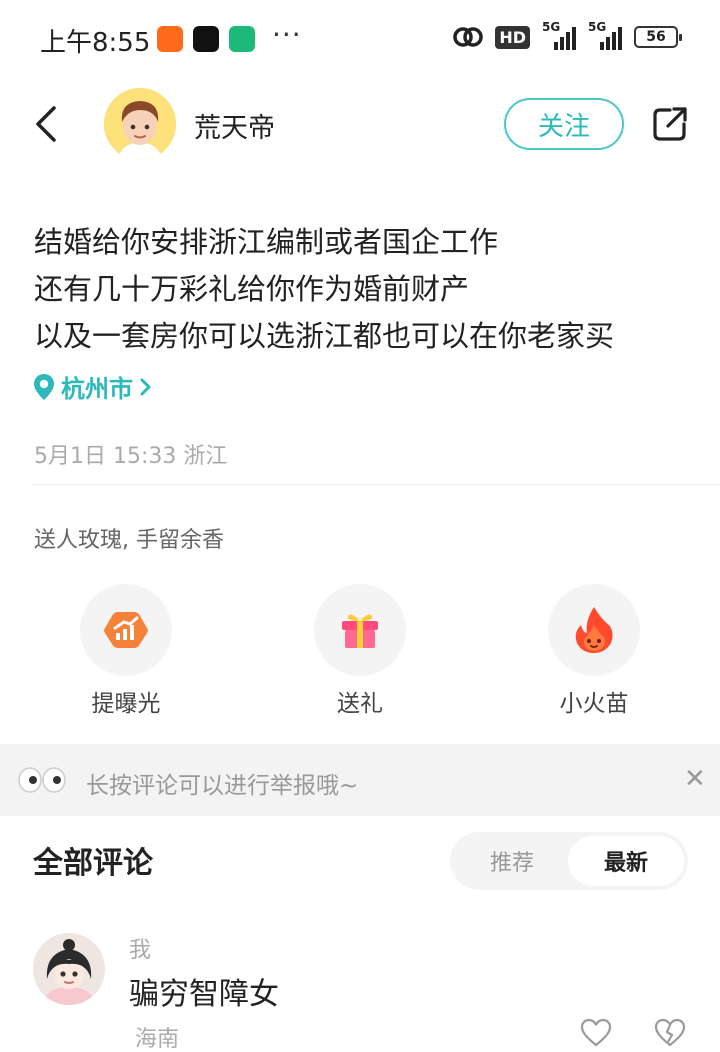 The width and height of the screenshot is (720, 1052). I want to click on report-tip-bar: 长按评论可以进行举报哦~ ✕, so click(360, 780).